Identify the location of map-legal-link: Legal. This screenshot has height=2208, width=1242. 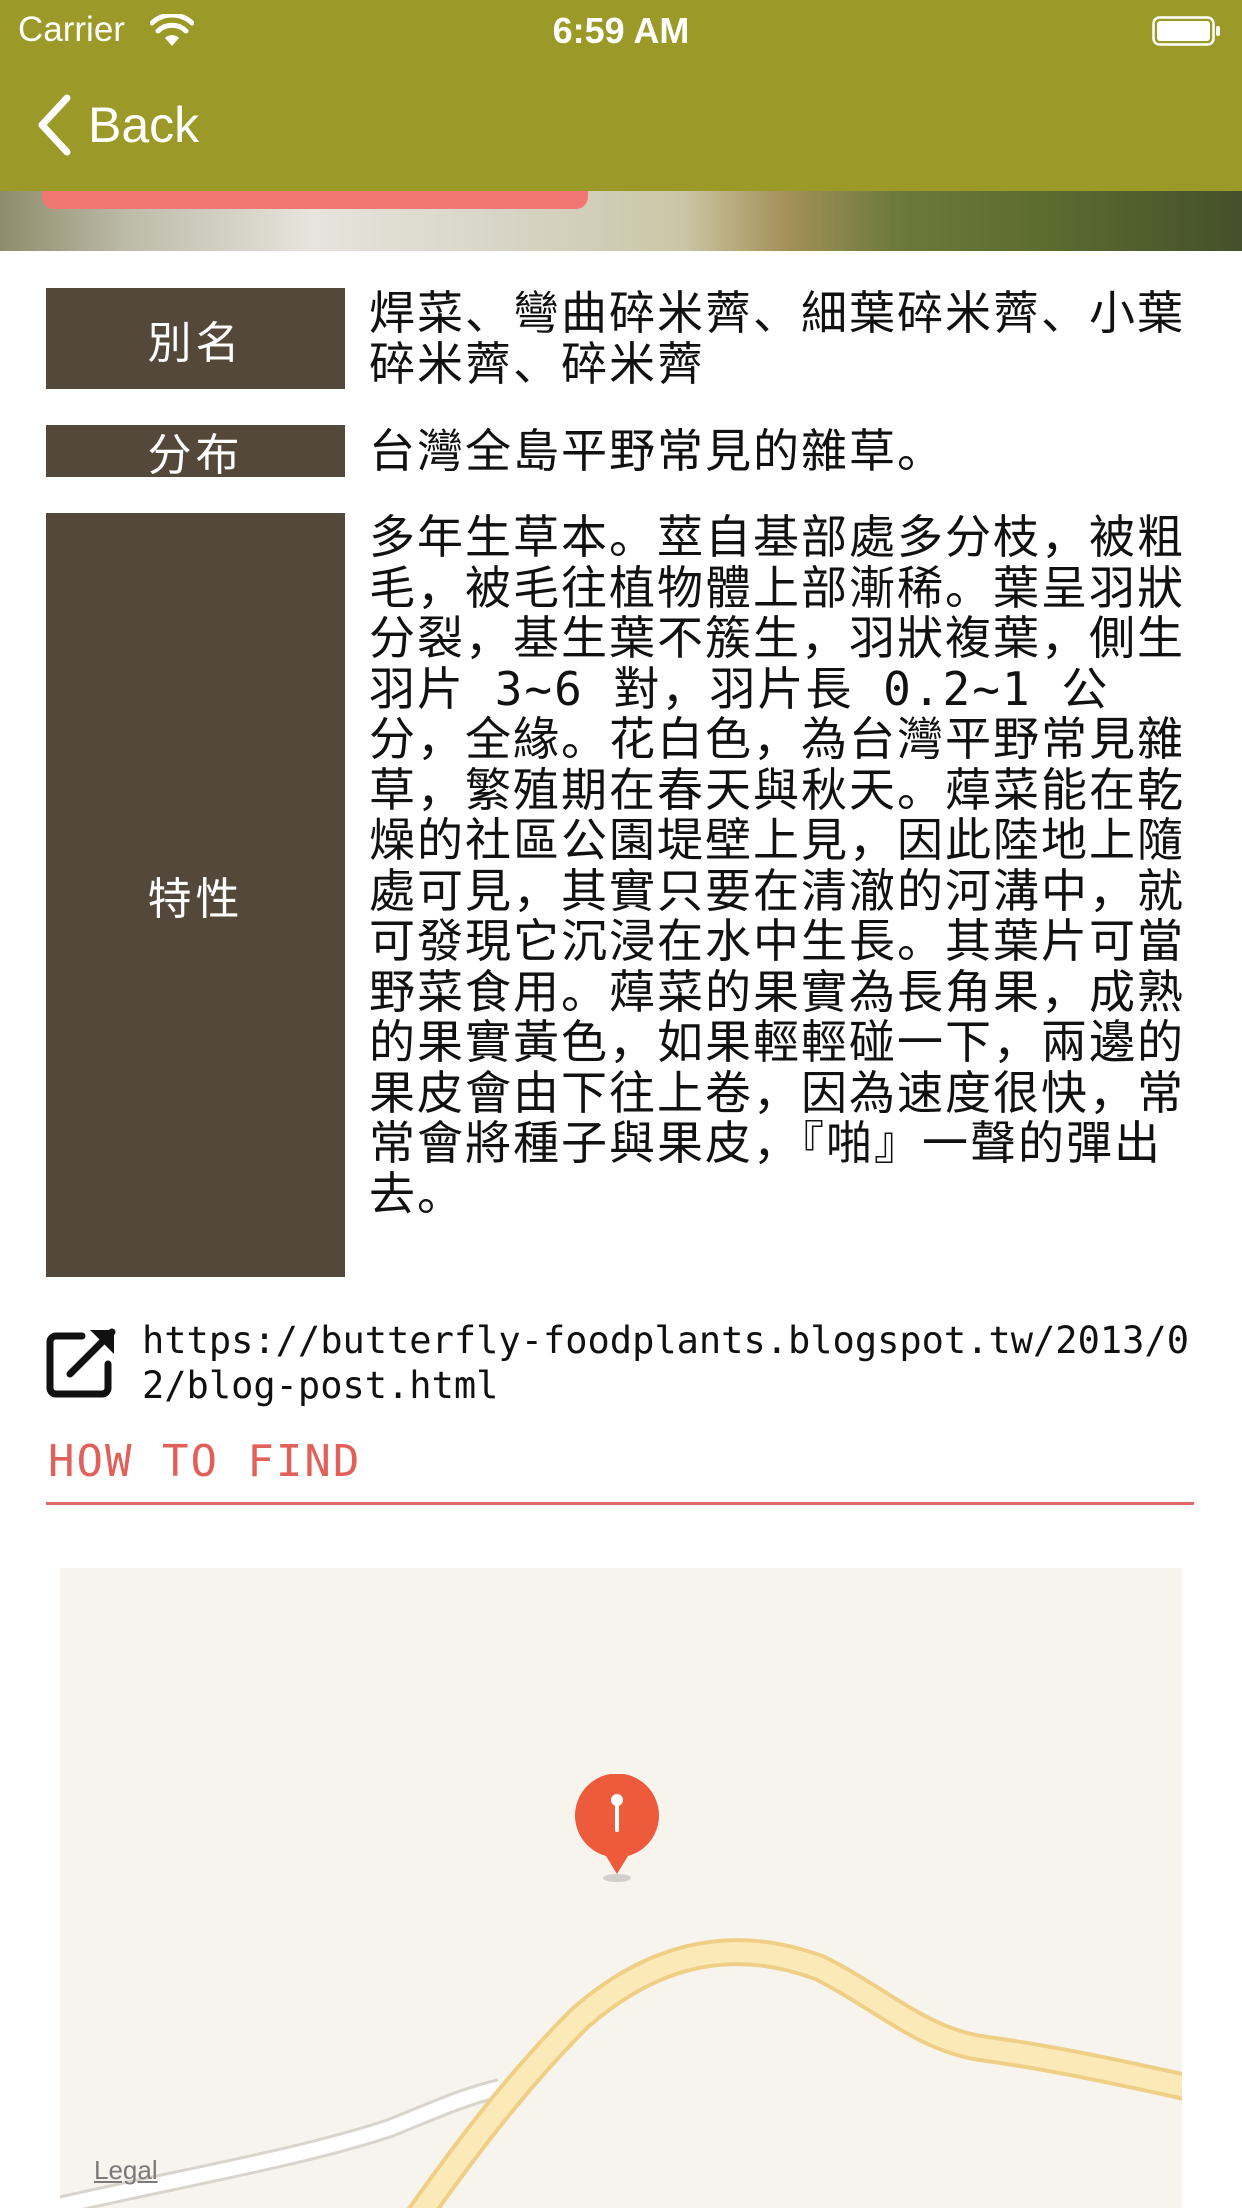
(126, 2170).